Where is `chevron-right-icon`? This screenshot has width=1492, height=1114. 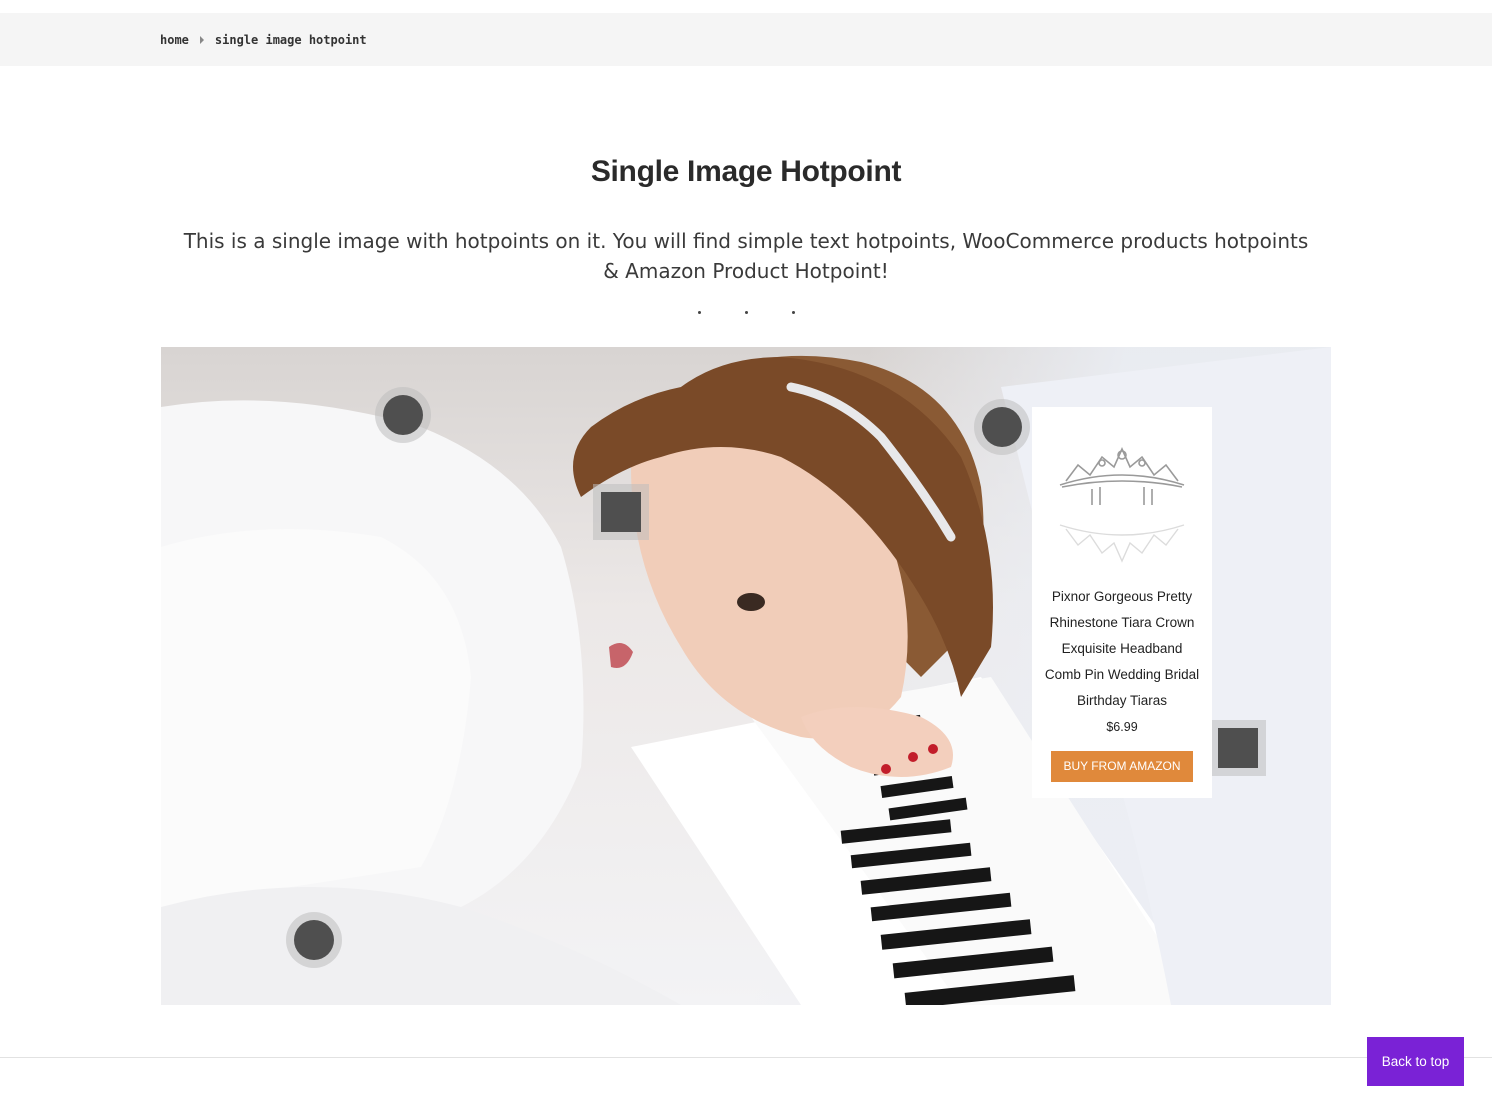
chevron-right-icon is located at coordinates (201, 40).